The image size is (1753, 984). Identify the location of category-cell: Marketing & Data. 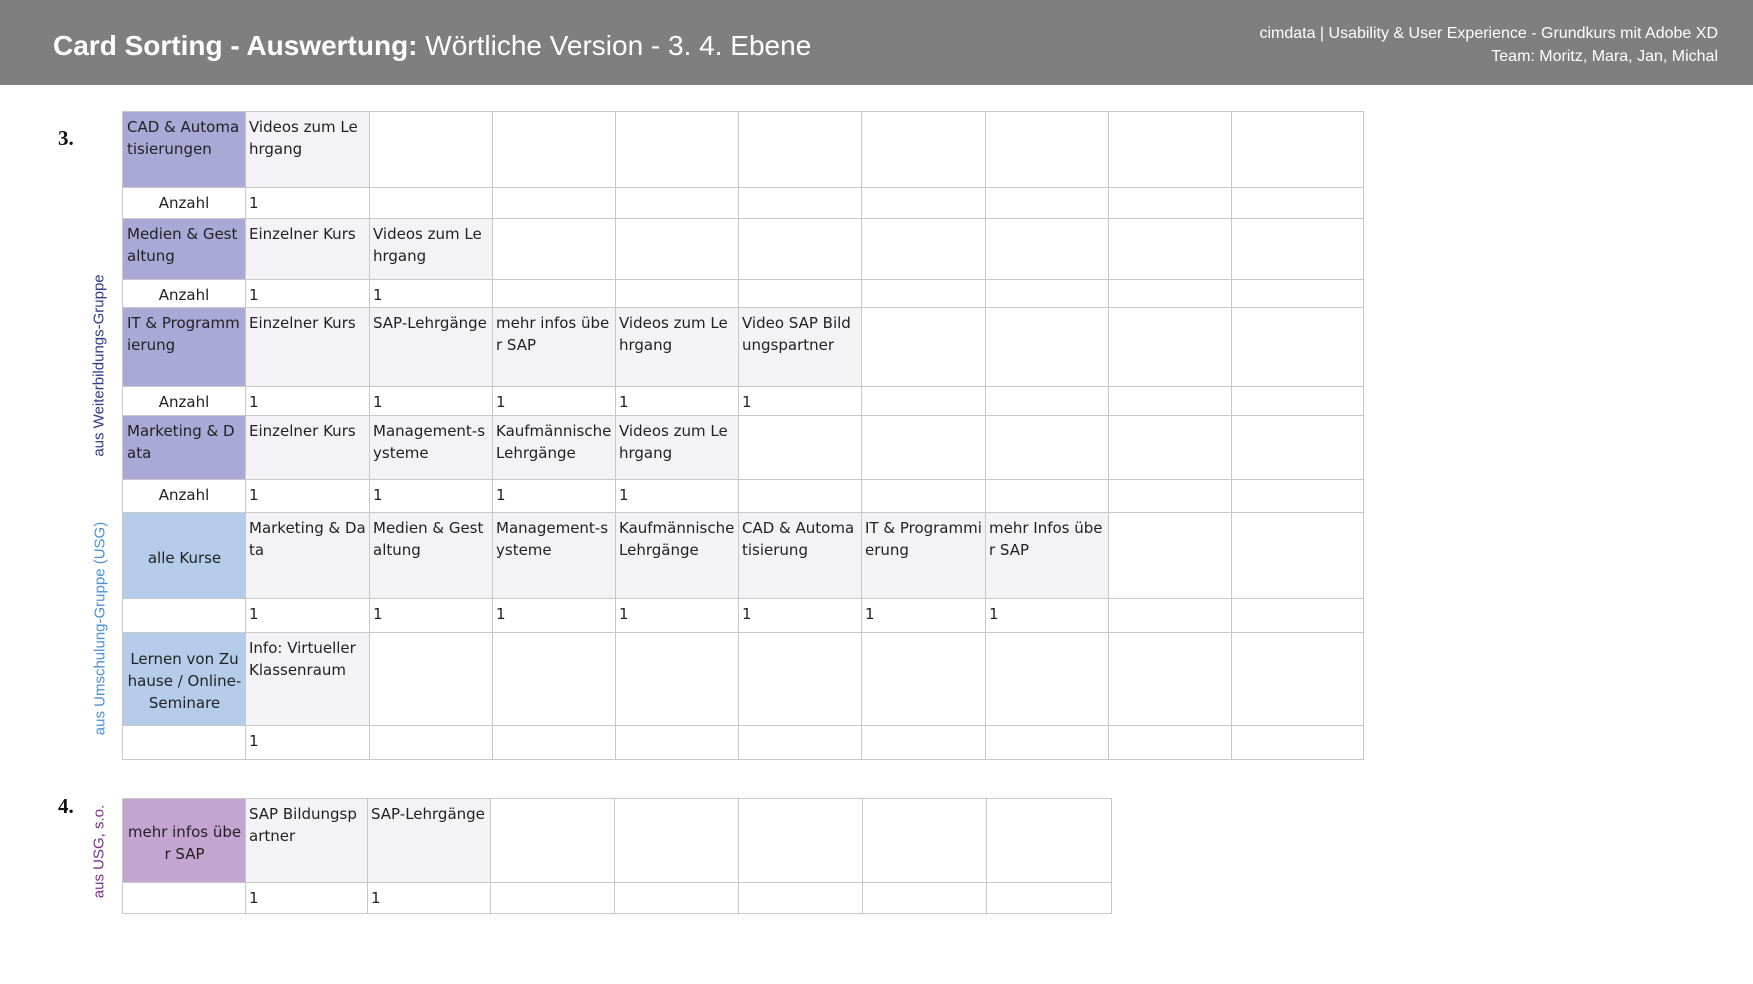
(184, 447).